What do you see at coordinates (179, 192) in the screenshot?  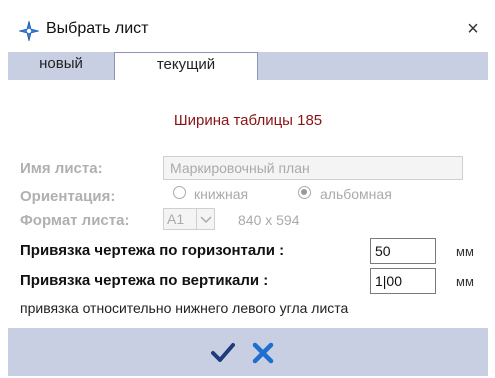 I see `portrait-radio` at bounding box center [179, 192].